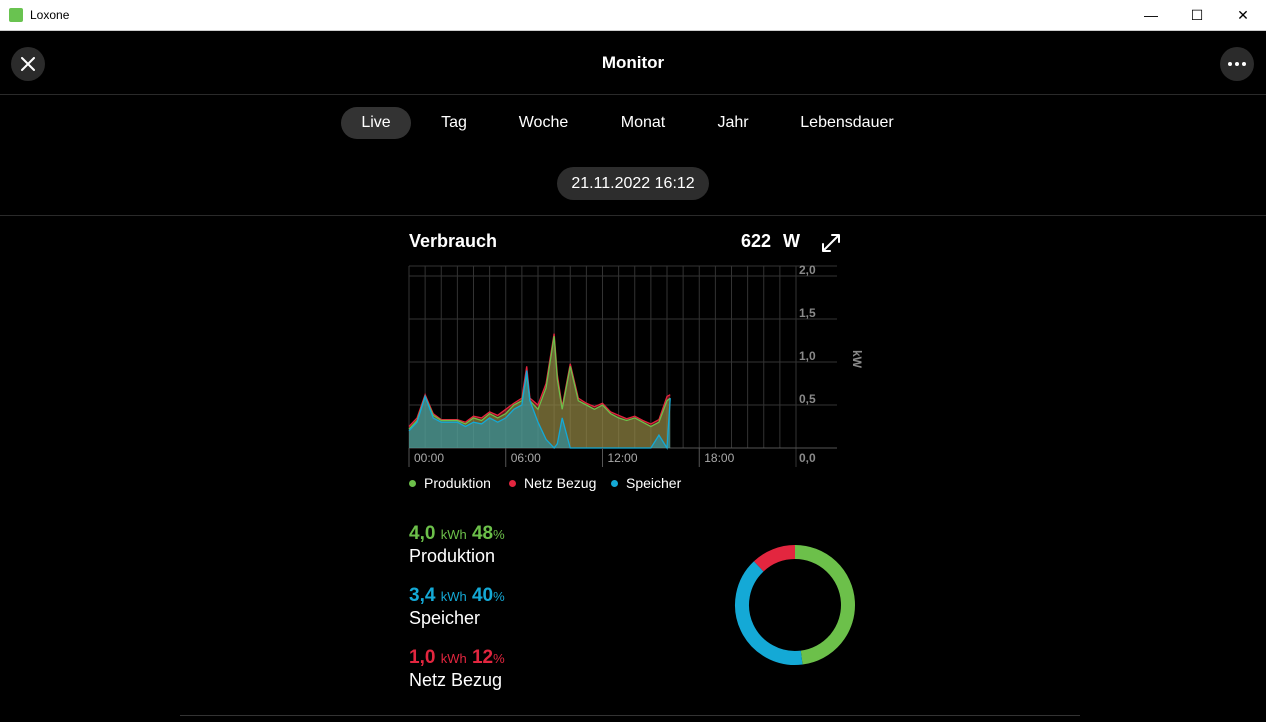 The height and width of the screenshot is (722, 1266). What do you see at coordinates (454, 123) in the screenshot?
I see `tab-tag: Tag` at bounding box center [454, 123].